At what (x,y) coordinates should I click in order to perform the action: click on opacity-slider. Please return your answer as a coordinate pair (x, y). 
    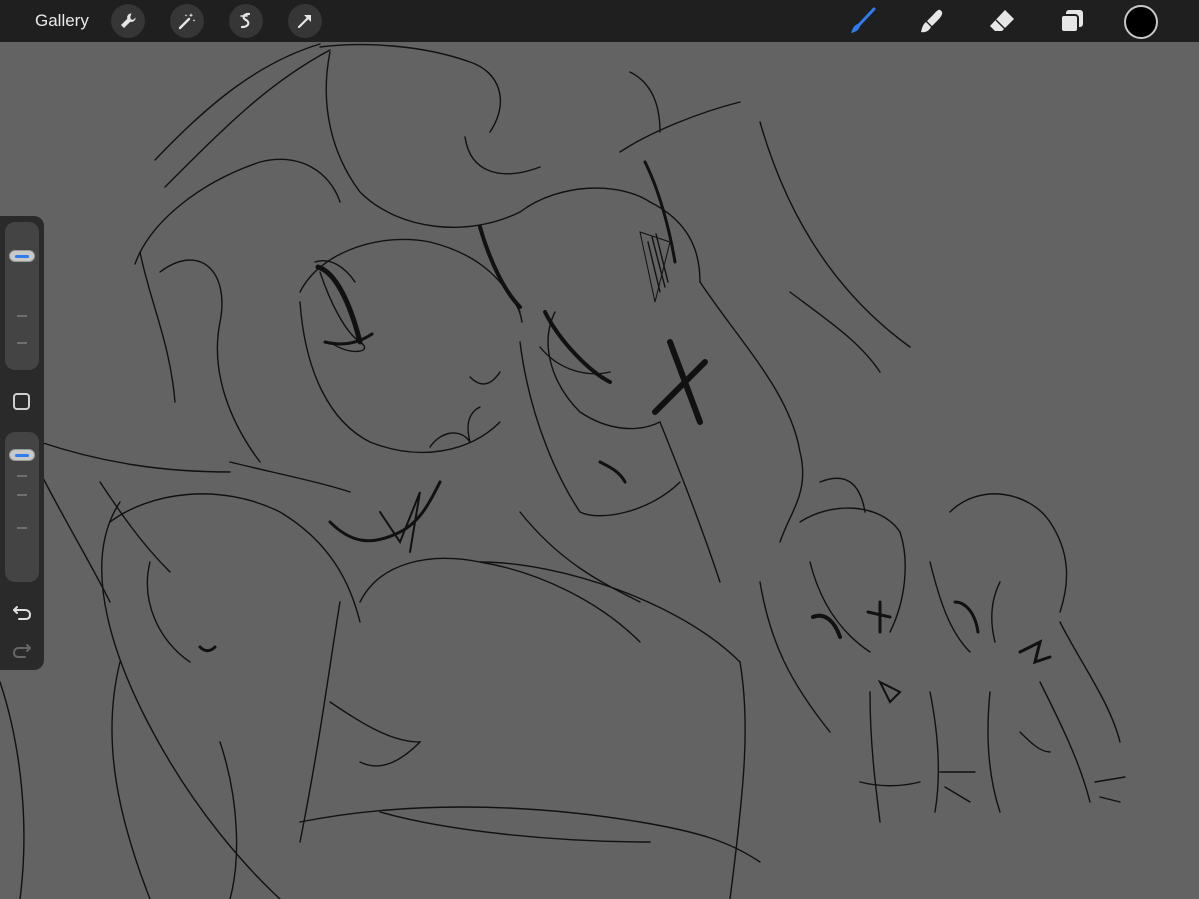
    Looking at the image, I should click on (22, 507).